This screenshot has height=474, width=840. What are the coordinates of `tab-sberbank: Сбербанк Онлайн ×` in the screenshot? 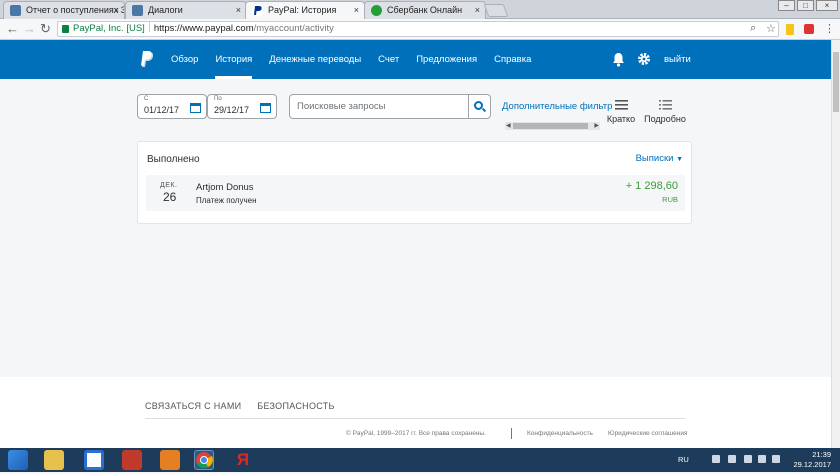 It's located at (425, 10).